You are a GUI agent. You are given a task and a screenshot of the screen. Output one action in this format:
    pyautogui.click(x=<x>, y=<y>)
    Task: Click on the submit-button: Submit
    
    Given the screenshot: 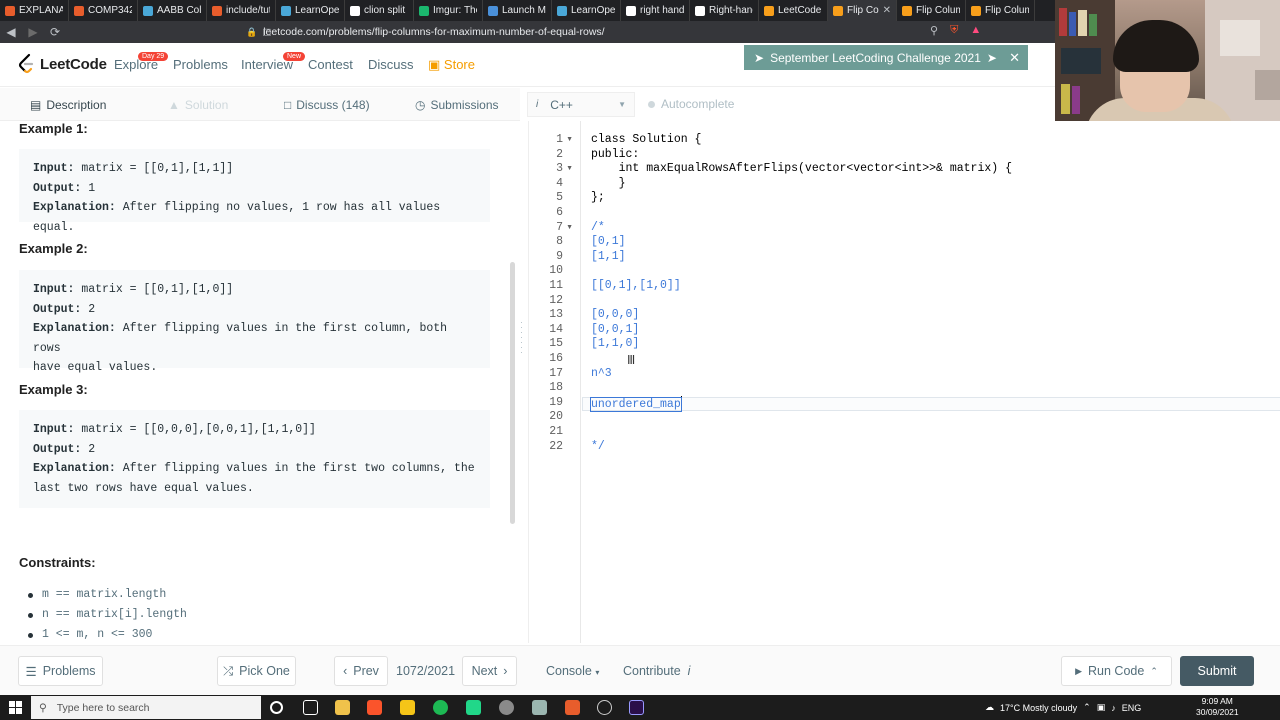 What is the action you would take?
    pyautogui.click(x=1217, y=671)
    